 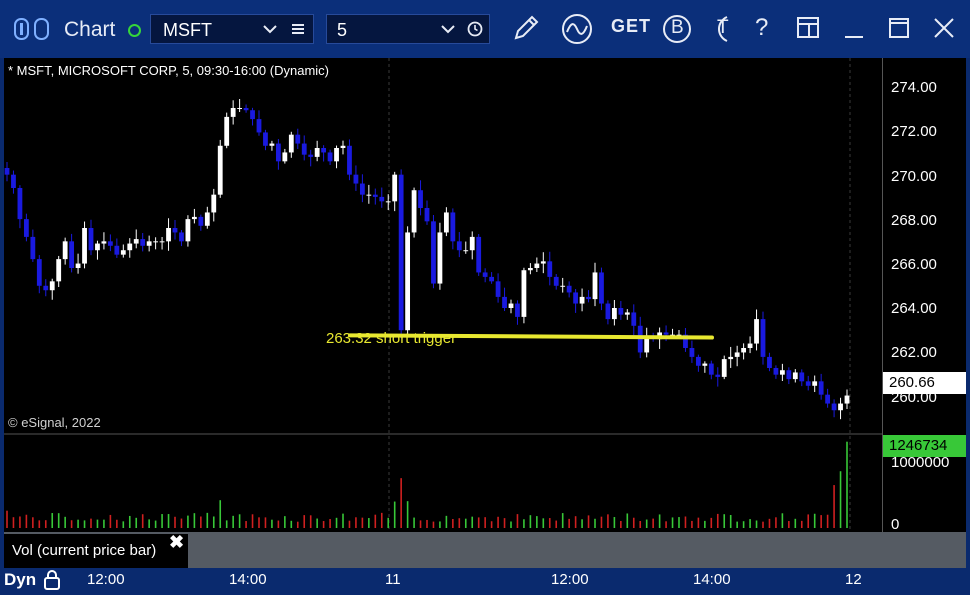 I want to click on symbol-selector: MSFT, so click(x=232, y=29).